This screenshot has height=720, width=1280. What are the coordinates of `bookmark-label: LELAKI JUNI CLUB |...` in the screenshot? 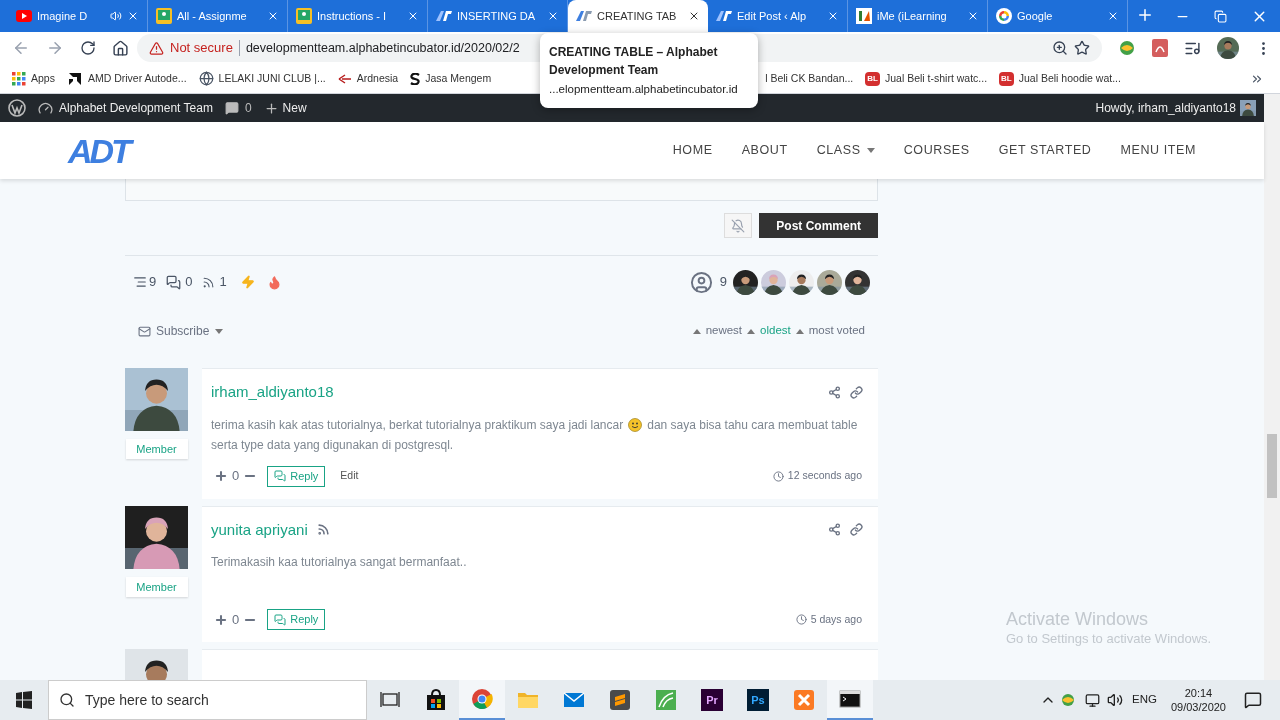 It's located at (272, 78).